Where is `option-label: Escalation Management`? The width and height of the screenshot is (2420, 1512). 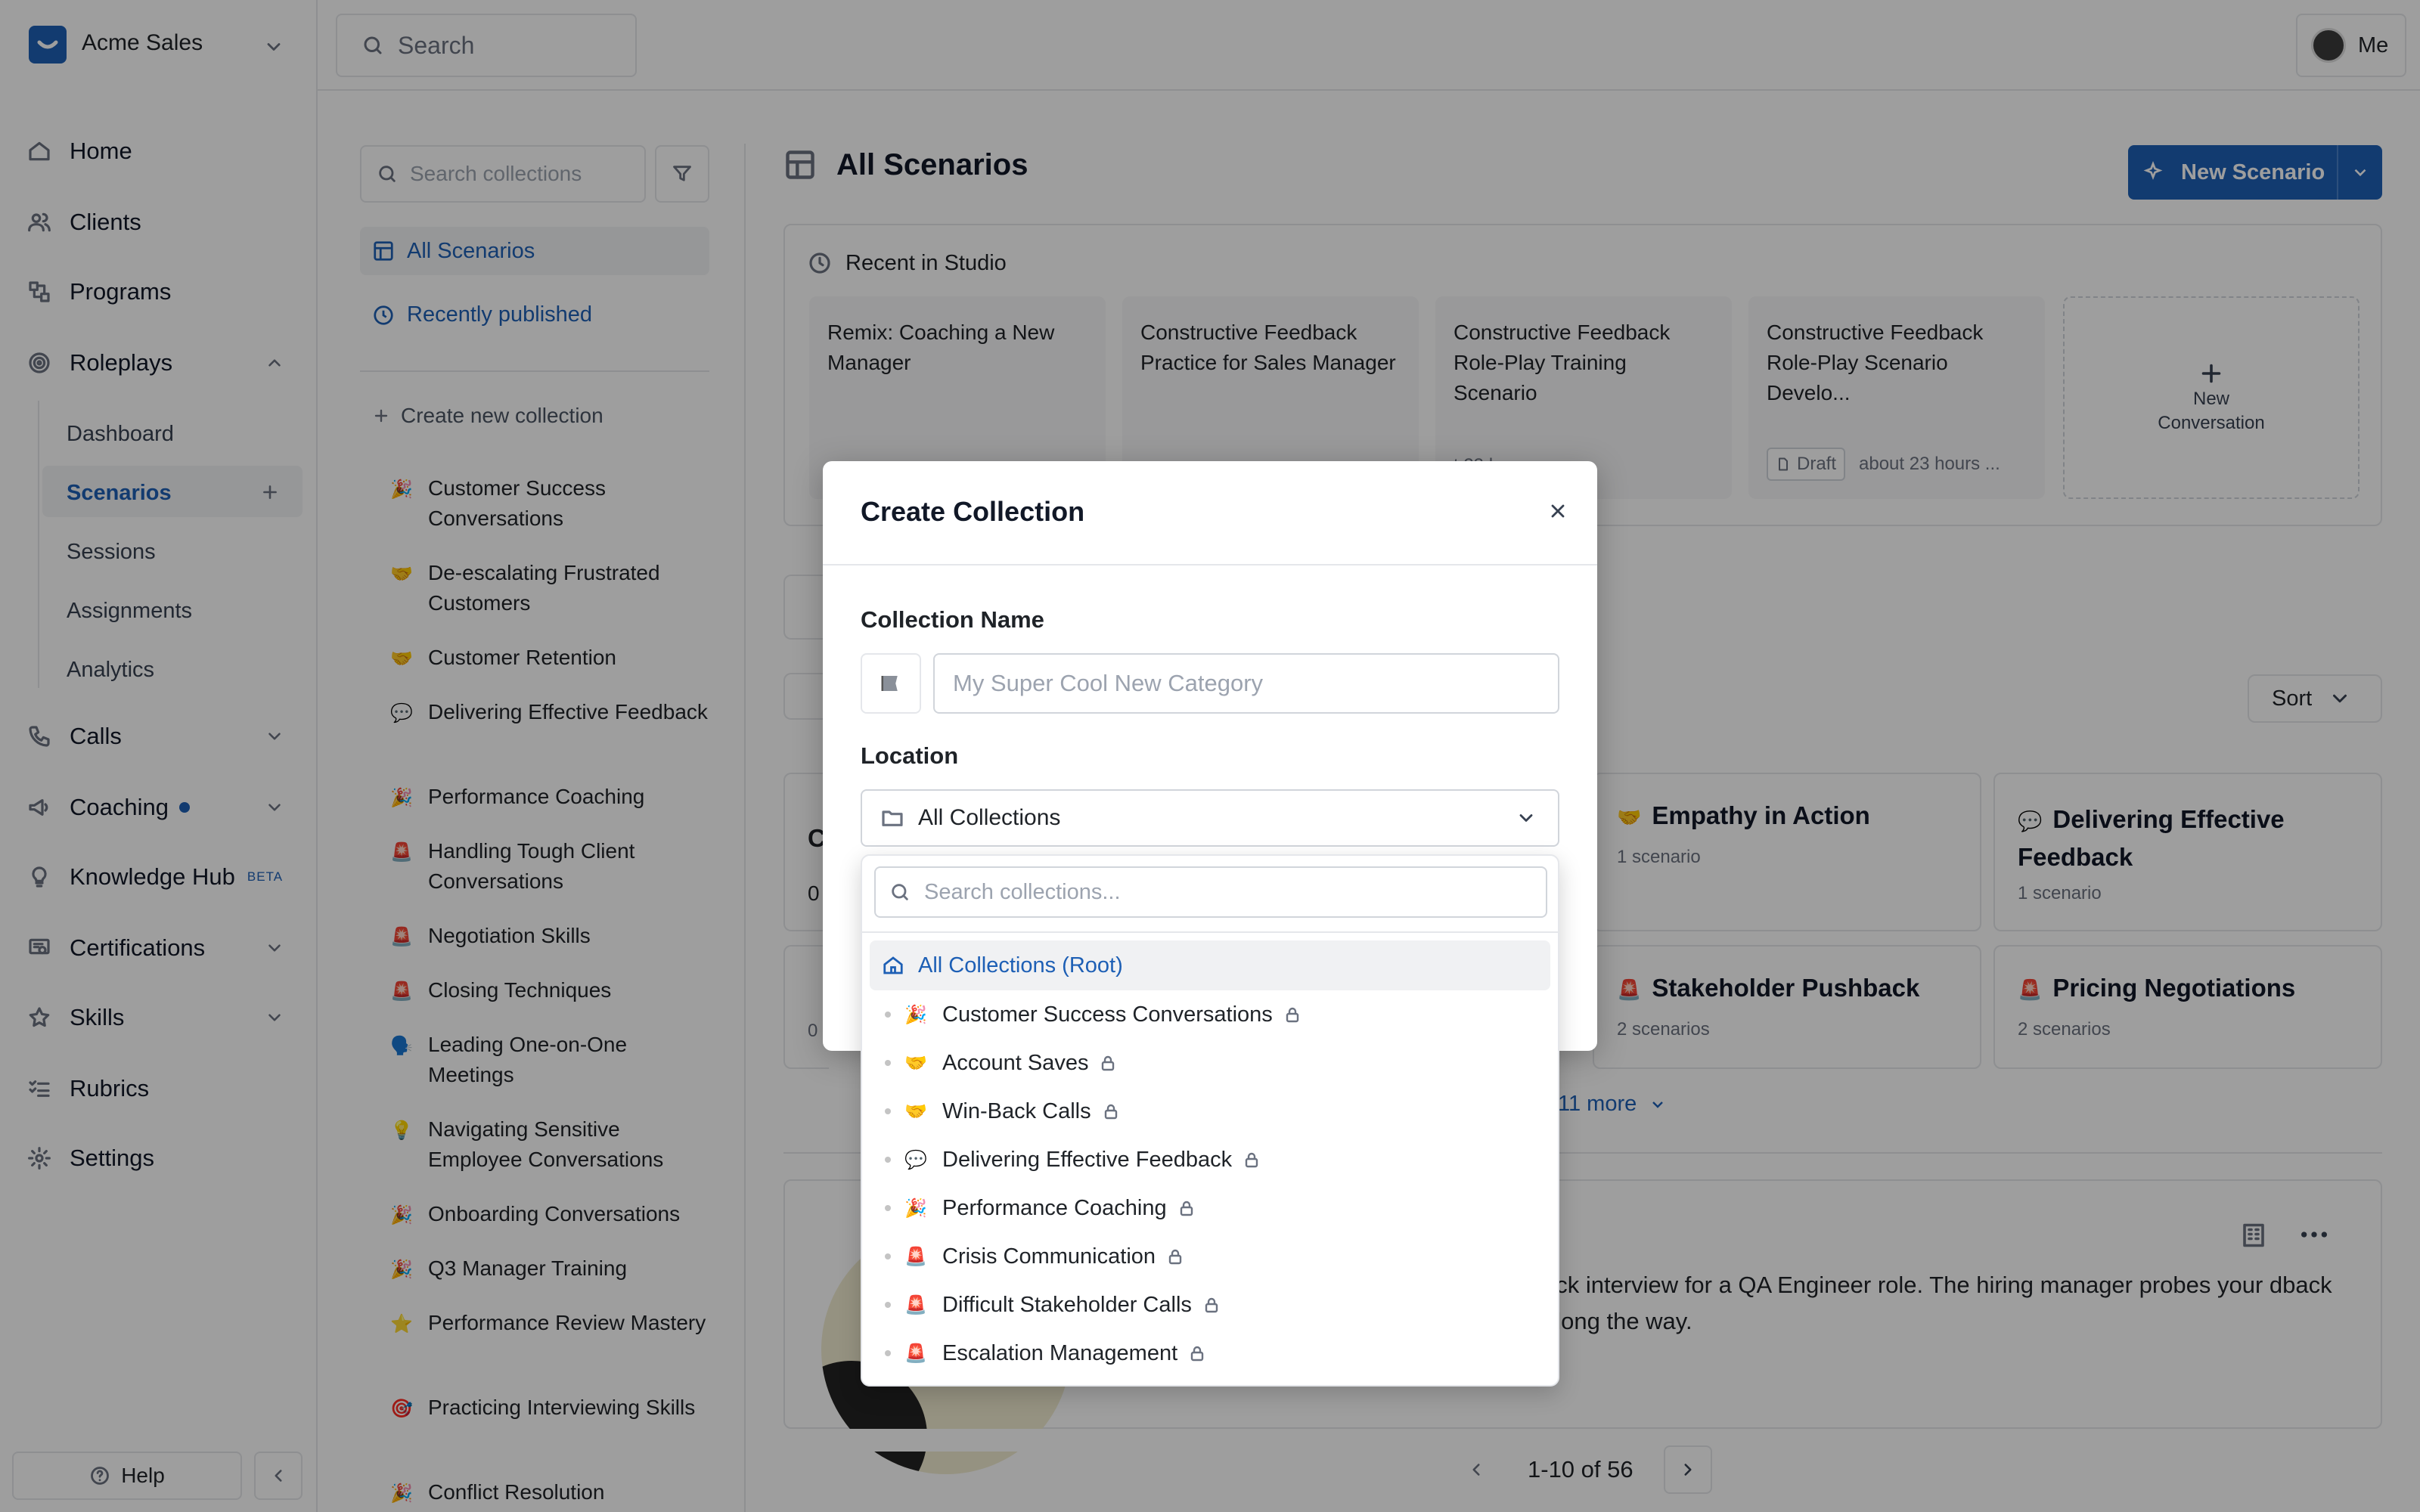
option-label: Escalation Management is located at coordinates (1060, 1353).